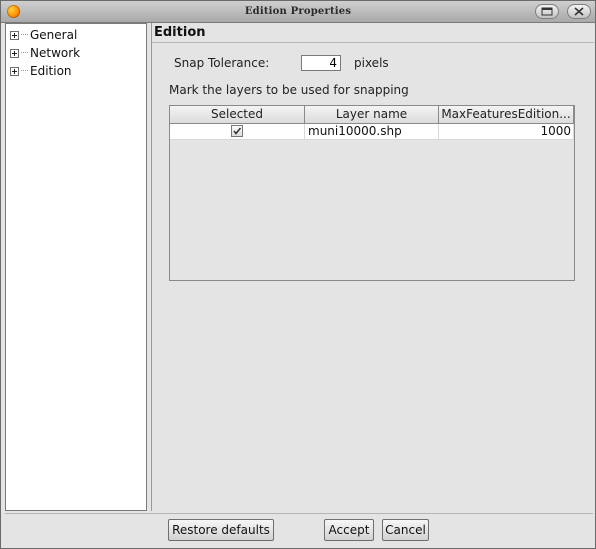  What do you see at coordinates (289, 90) in the screenshot?
I see `snapping-layers-label: Mark the layers to be used for snapping` at bounding box center [289, 90].